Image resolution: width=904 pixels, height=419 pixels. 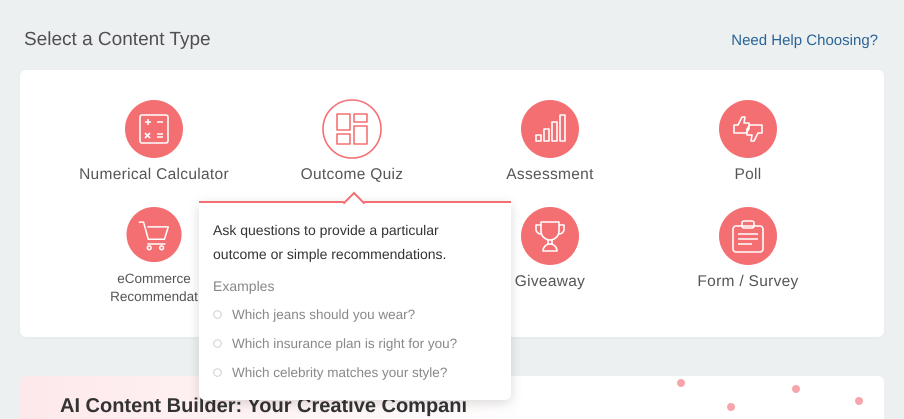 I want to click on trophy-icon, so click(x=550, y=236).